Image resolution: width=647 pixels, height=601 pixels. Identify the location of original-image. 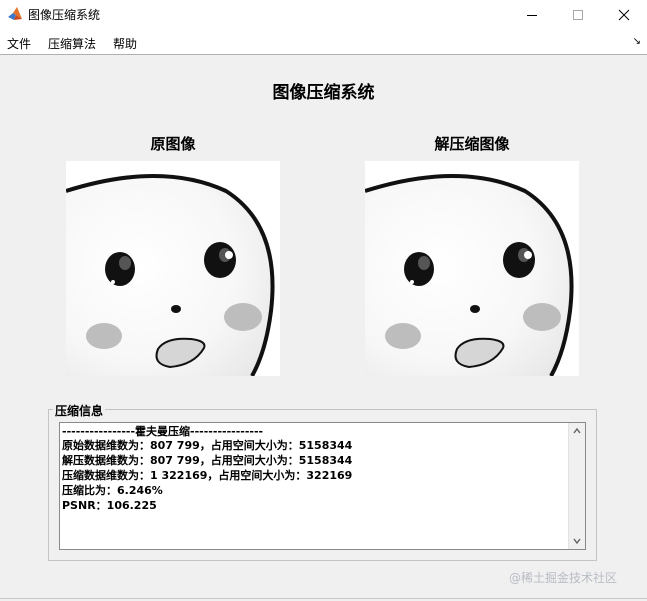
(172, 269).